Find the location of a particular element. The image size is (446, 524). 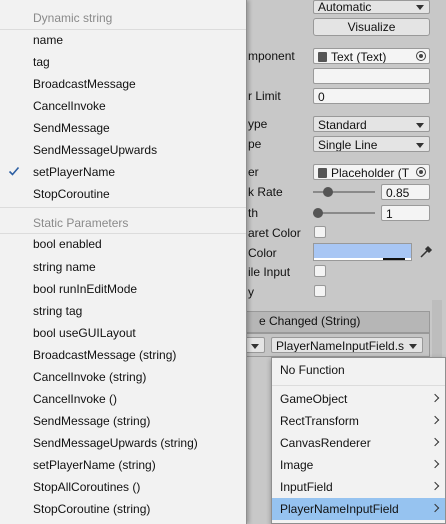

read-only-checkbox is located at coordinates (320, 291).